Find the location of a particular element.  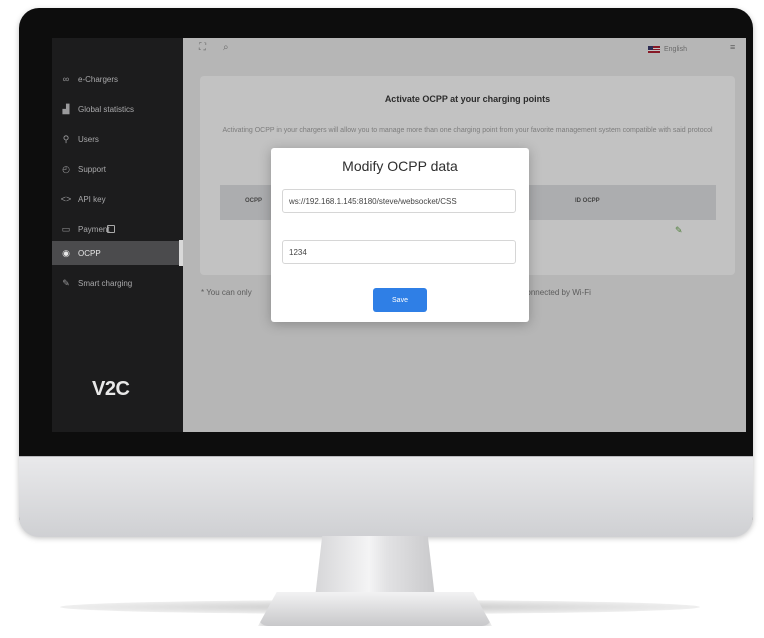

ocpp-checkbox is located at coordinates (111, 229).